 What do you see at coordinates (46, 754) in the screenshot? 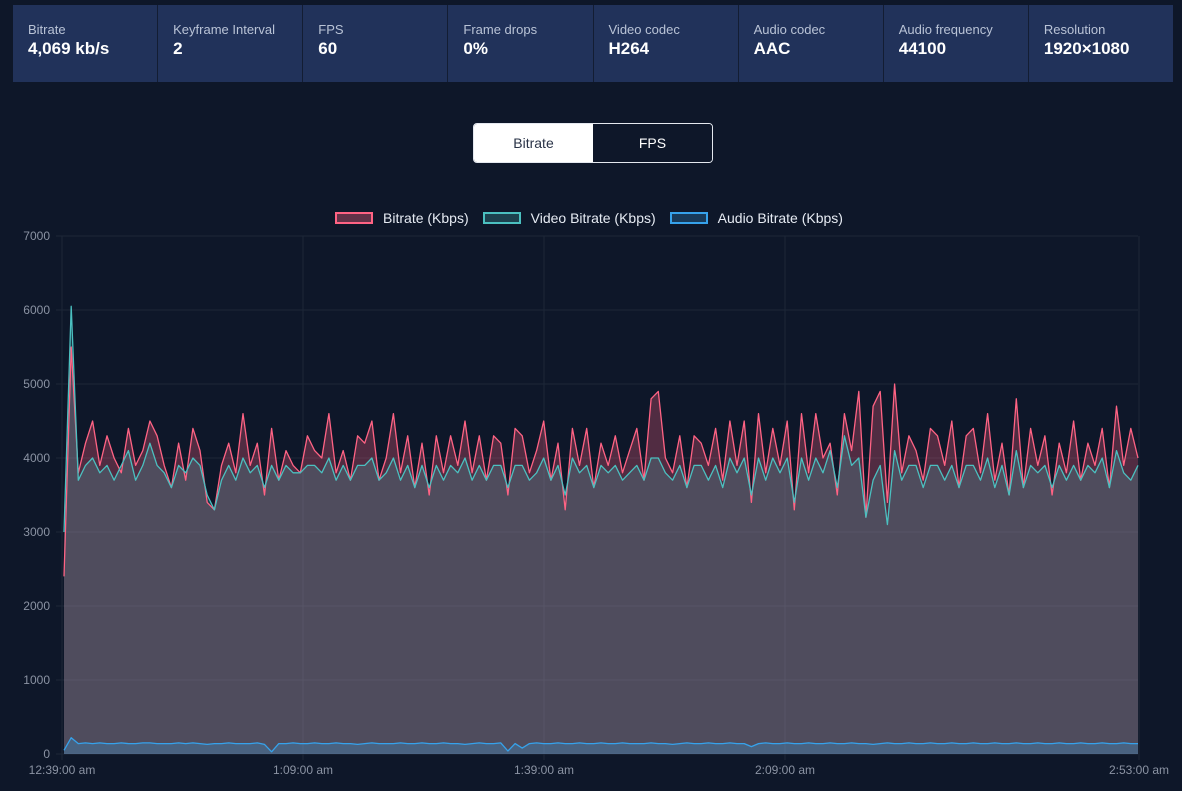
I see `y-tick-label: 0` at bounding box center [46, 754].